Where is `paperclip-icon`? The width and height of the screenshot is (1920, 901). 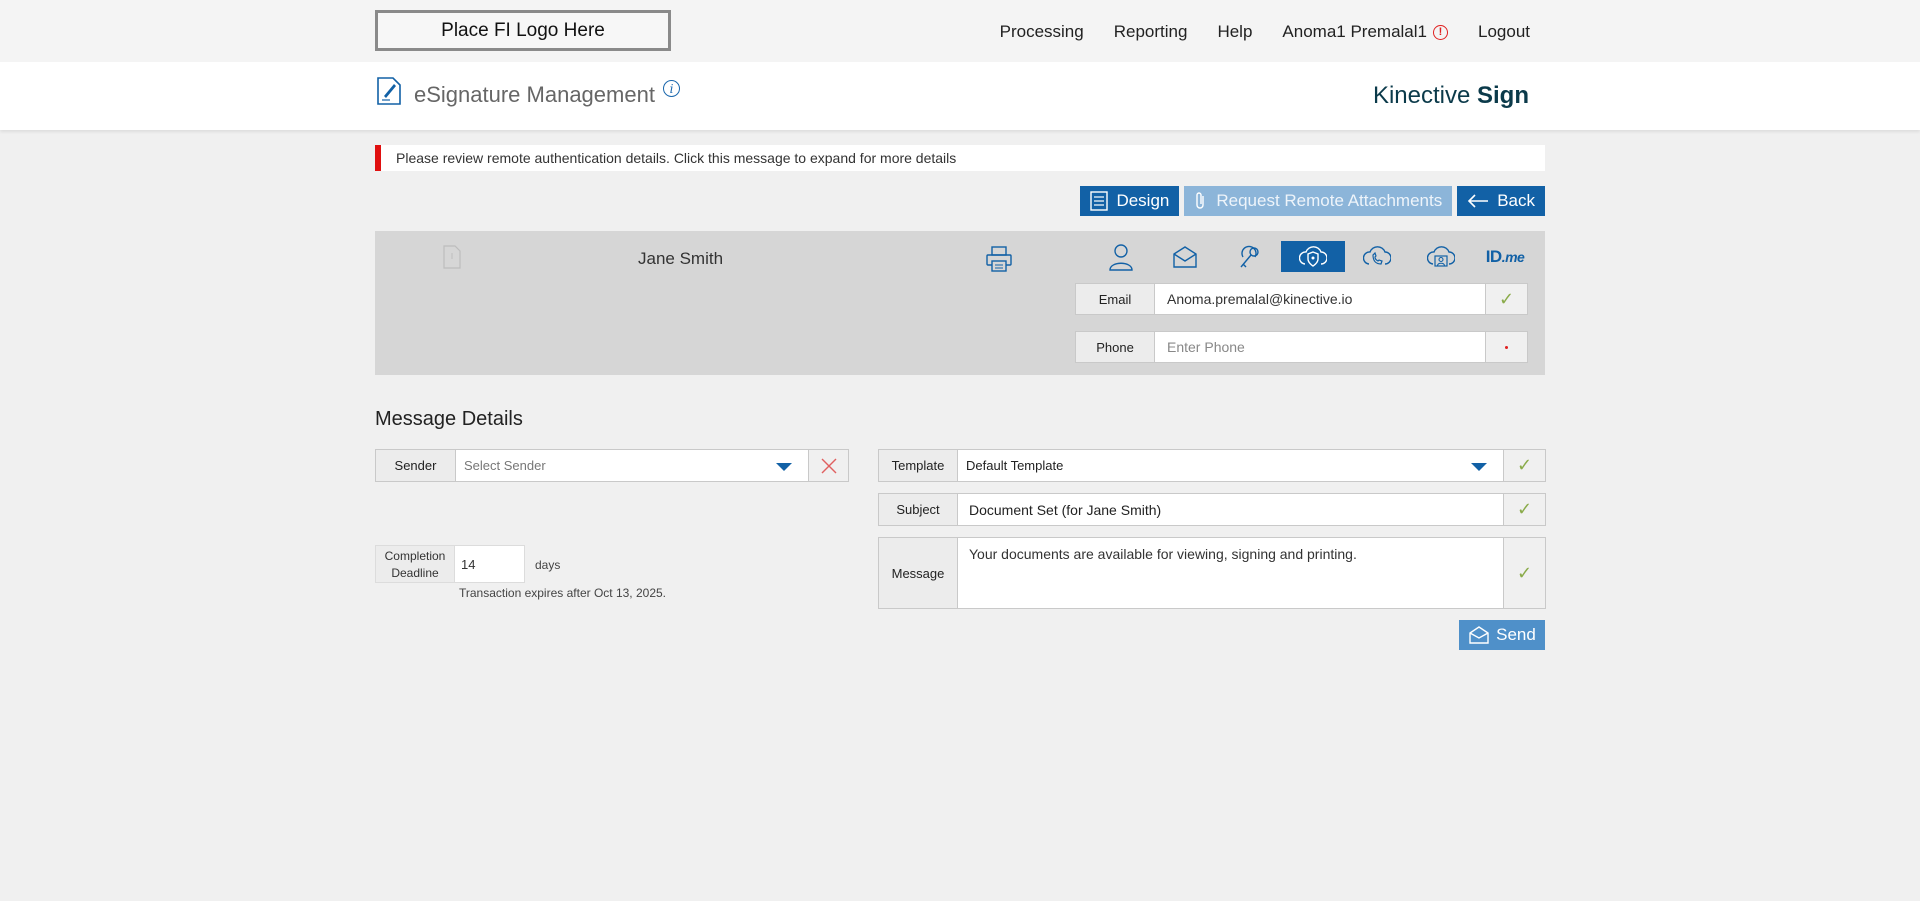
paperclip-icon is located at coordinates (1200, 200).